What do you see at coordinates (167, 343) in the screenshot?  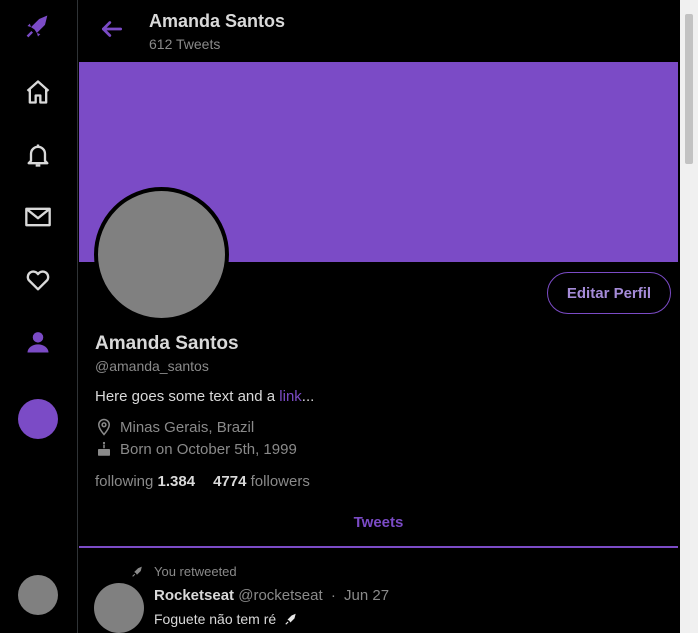 I see `profile-name: Amanda Santos` at bounding box center [167, 343].